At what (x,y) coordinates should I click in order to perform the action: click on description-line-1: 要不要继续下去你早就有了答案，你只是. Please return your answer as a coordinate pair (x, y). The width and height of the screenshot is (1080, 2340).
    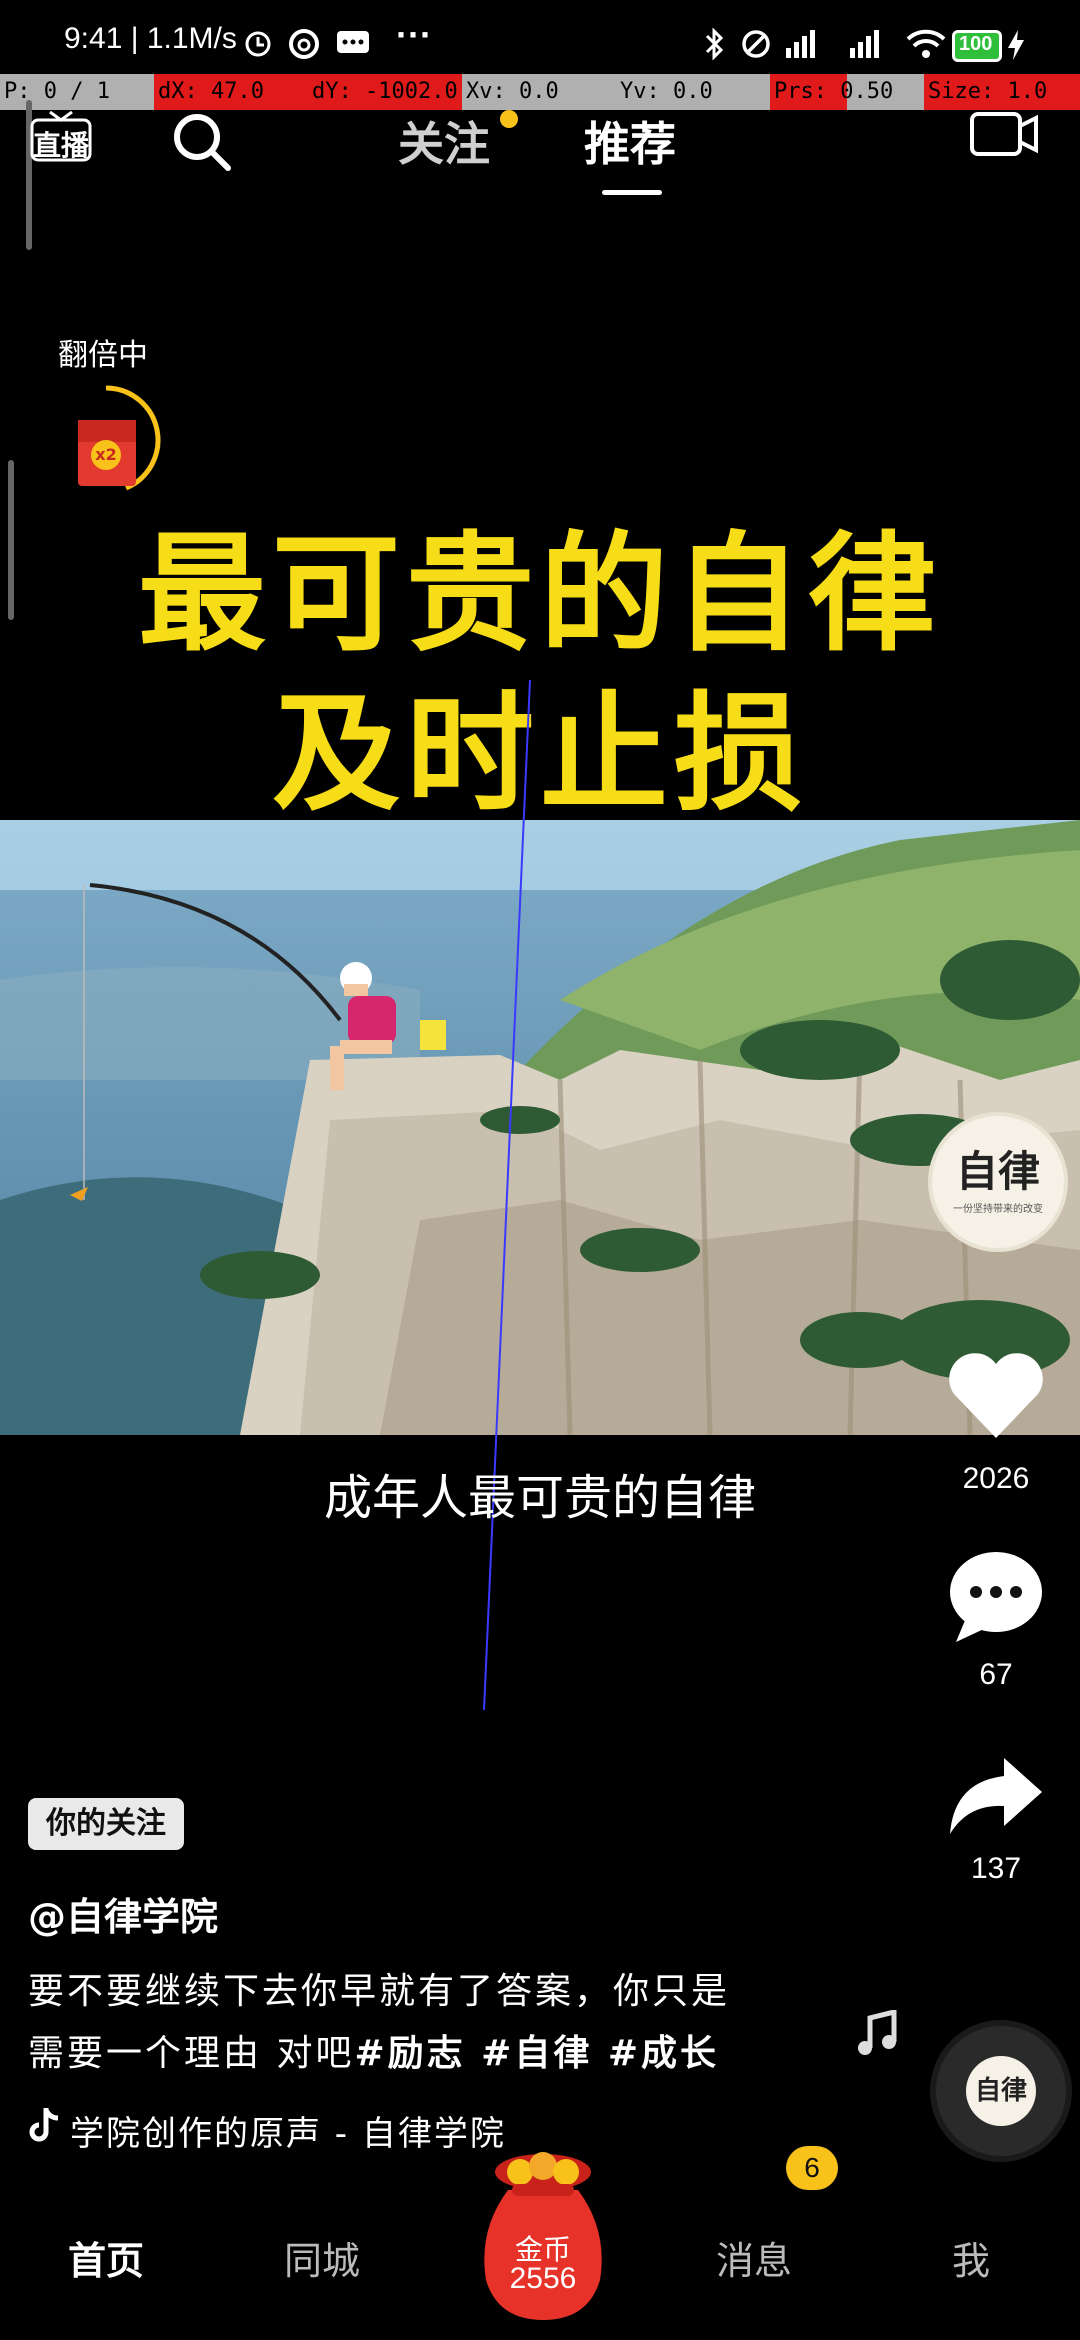
    Looking at the image, I should click on (379, 1991).